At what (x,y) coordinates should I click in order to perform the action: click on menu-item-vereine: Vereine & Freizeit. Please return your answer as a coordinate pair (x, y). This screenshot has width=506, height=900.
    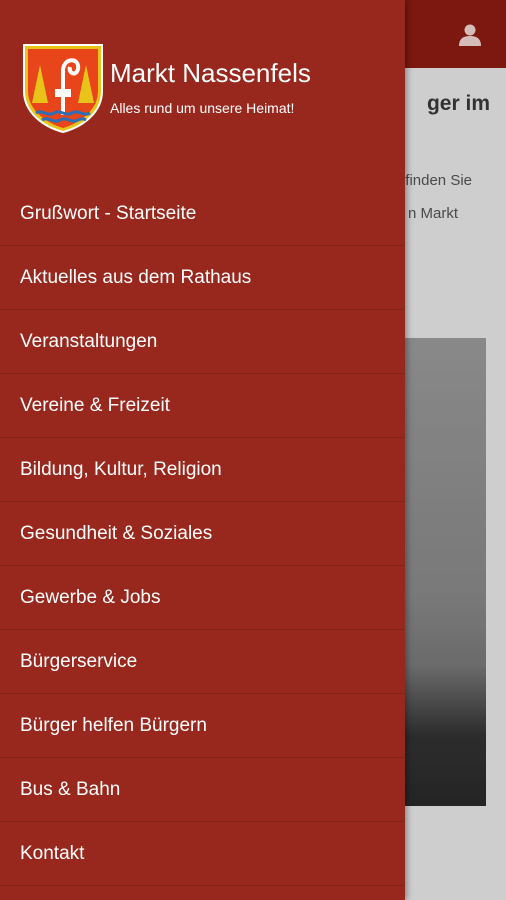
    Looking at the image, I should click on (202, 406).